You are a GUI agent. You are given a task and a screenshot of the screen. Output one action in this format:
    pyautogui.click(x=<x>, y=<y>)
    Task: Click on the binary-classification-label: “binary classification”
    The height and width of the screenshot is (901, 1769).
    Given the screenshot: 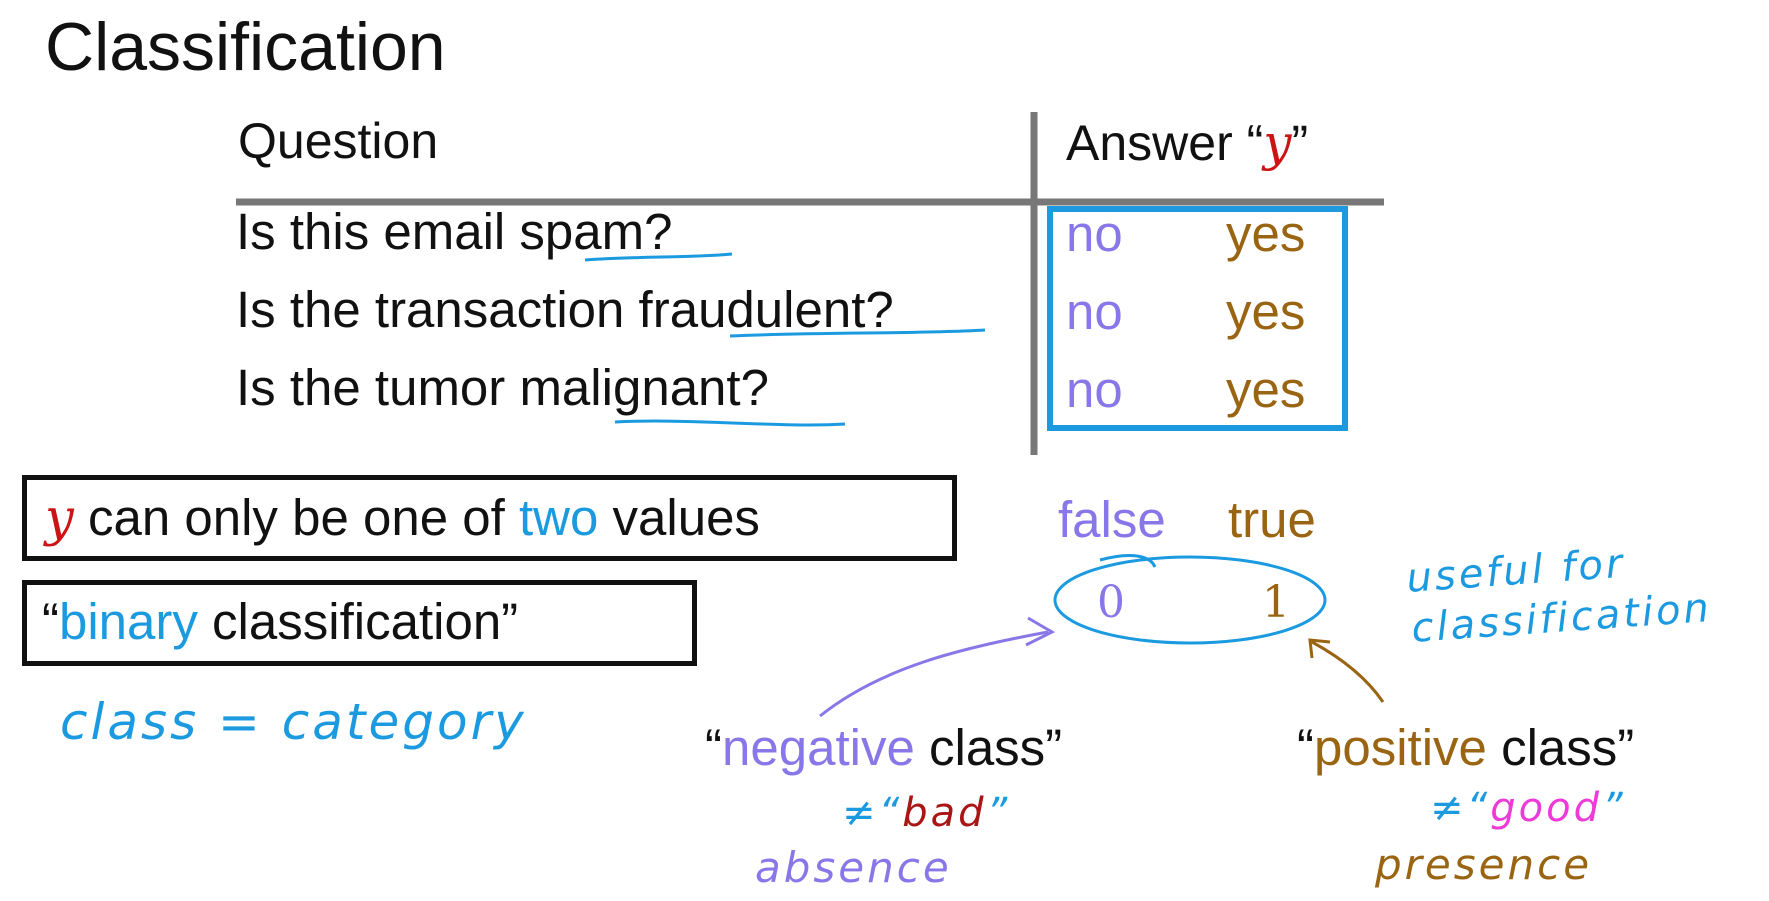 What is the action you would take?
    pyautogui.click(x=280, y=621)
    